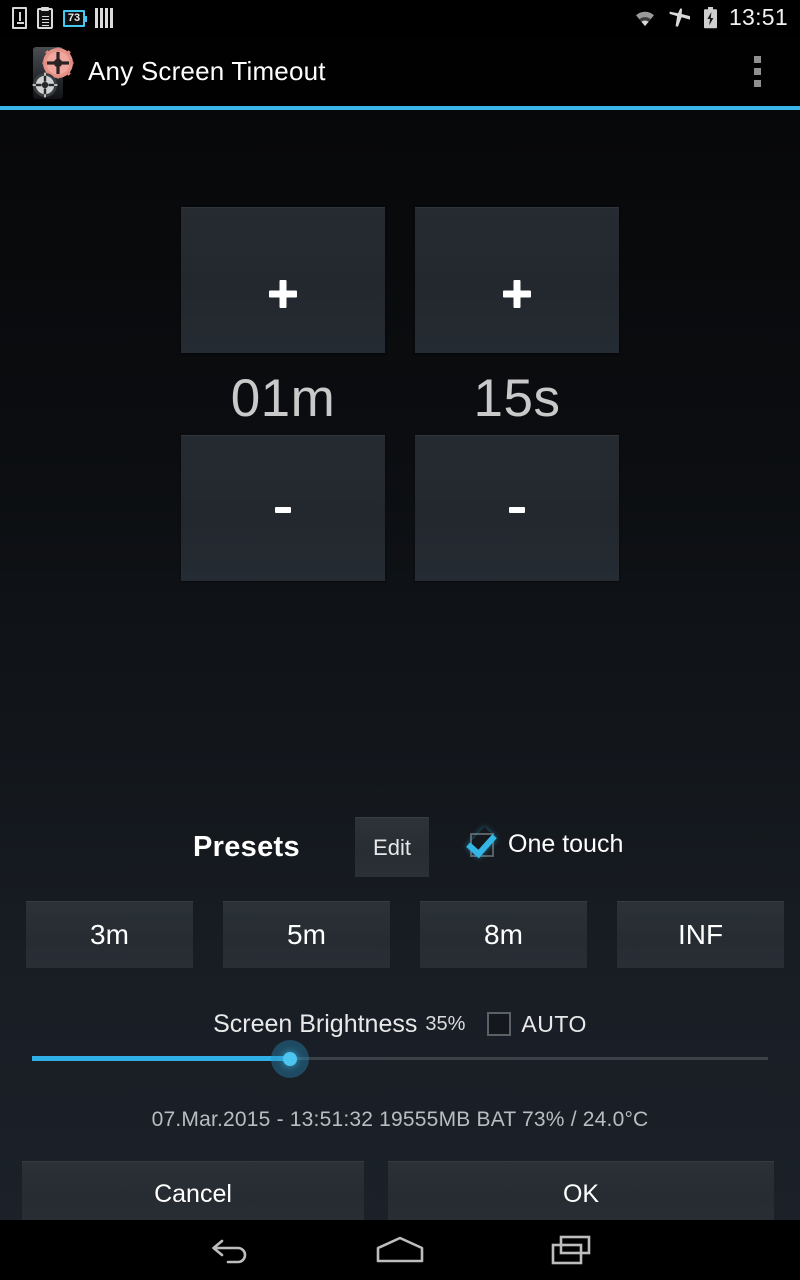 This screenshot has height=1280, width=800. I want to click on preset-button-1: 3m, so click(109, 934).